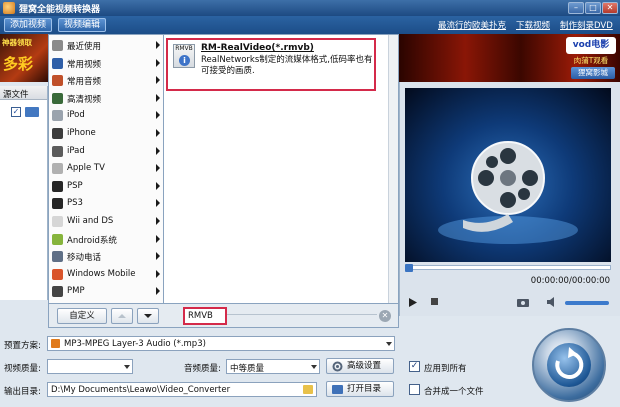  What do you see at coordinates (106, 116) in the screenshot?
I see `menu-item: iPod` at bounding box center [106, 116].